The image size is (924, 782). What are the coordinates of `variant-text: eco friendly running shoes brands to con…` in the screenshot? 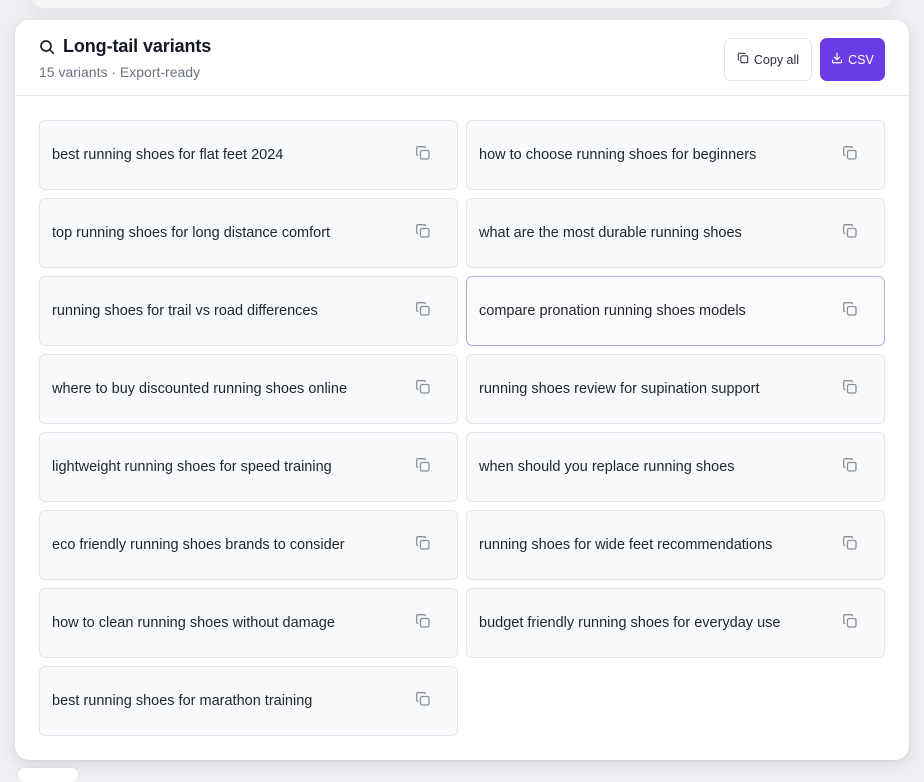 It's located at (198, 545).